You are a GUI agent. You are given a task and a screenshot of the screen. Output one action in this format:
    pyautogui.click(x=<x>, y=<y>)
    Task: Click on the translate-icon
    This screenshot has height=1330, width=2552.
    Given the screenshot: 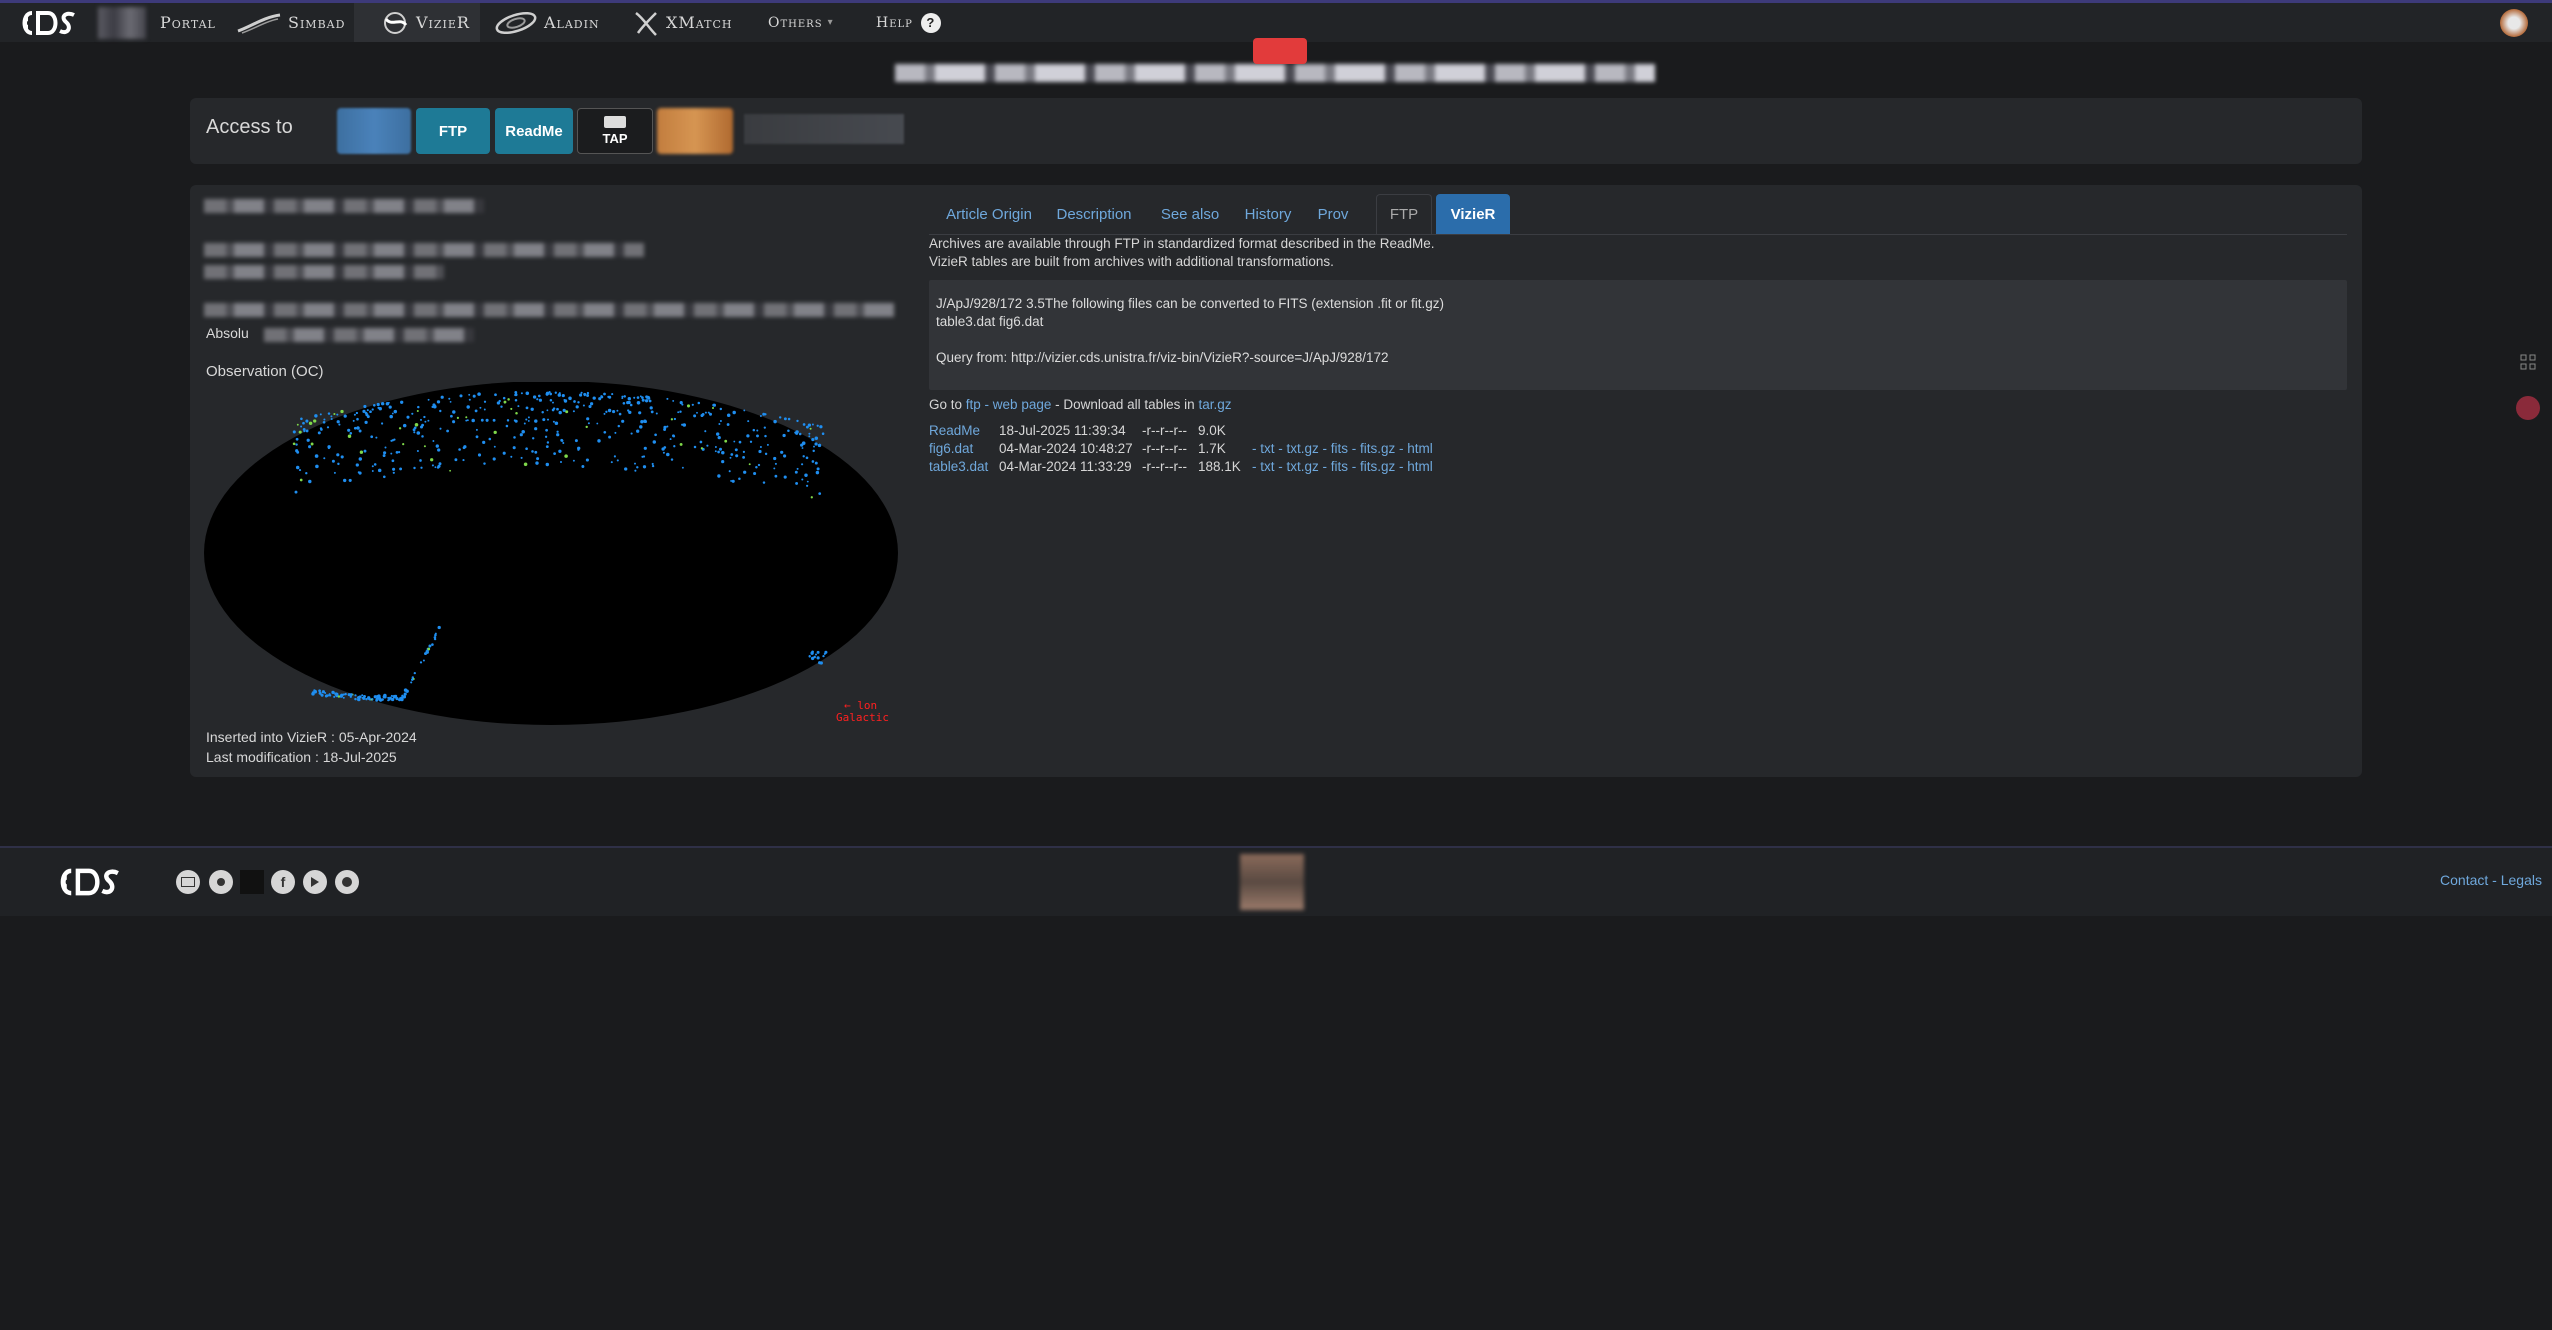 What is the action you would take?
    pyautogui.click(x=2528, y=408)
    